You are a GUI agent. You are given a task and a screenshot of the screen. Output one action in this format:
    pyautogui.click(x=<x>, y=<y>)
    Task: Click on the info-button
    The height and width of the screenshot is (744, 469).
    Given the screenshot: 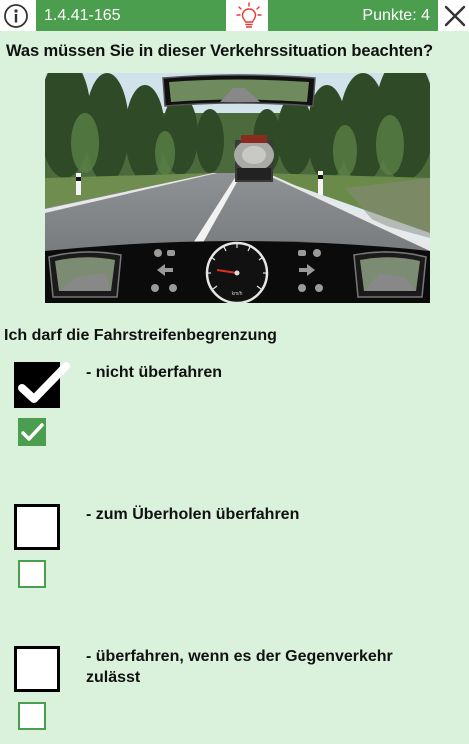 What is the action you would take?
    pyautogui.click(x=16, y=16)
    